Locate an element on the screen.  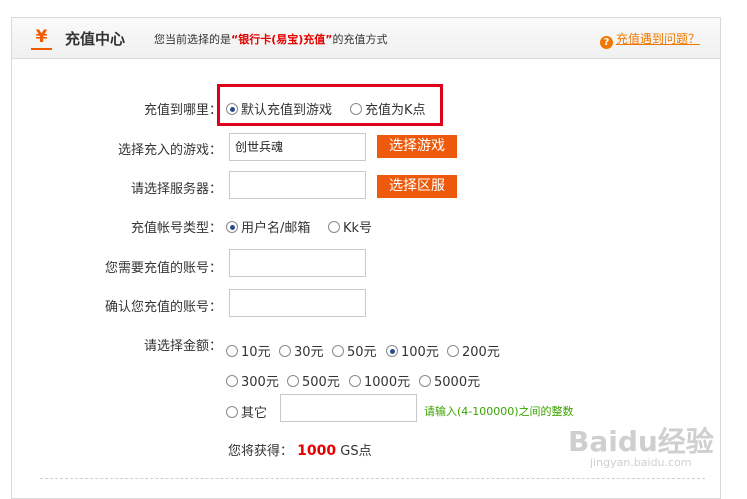
amount-option: 50元 is located at coordinates (354, 350).